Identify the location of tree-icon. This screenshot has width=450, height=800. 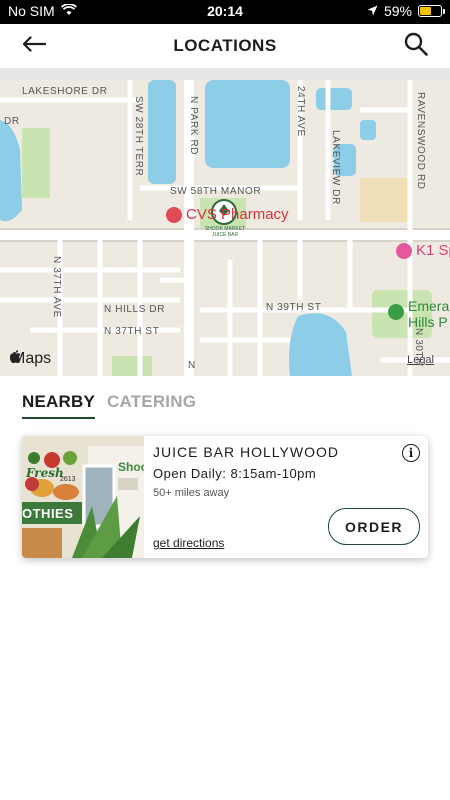
(396, 312).